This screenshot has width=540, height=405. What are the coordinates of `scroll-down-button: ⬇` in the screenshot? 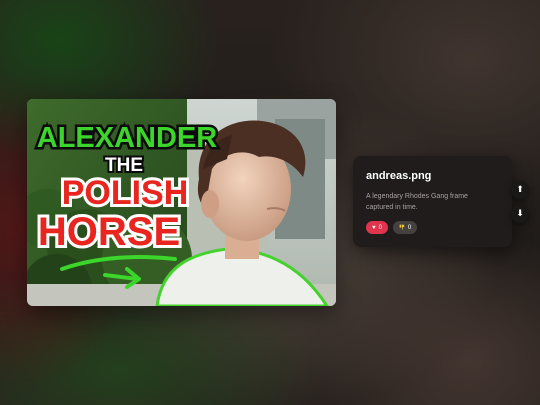 It's located at (520, 214).